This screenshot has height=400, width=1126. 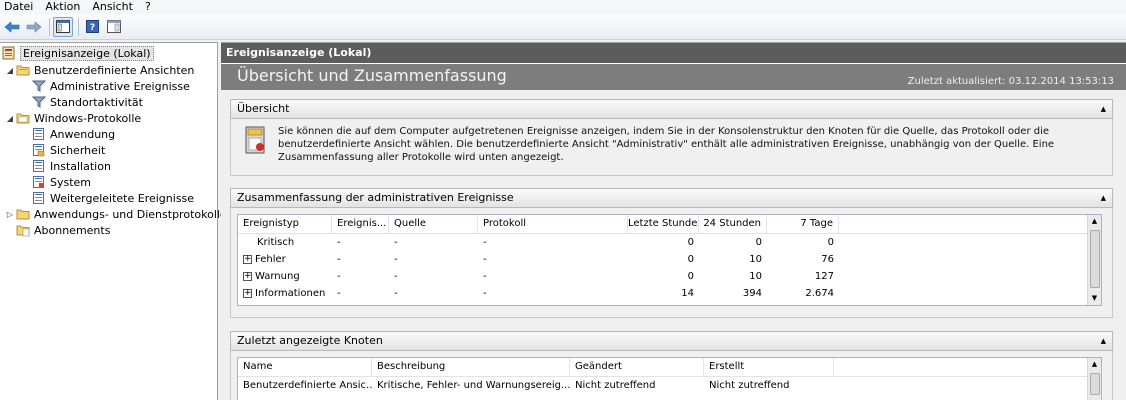 I want to click on menu-bar: Datei Aktion Ansicht ?, so click(x=563, y=7).